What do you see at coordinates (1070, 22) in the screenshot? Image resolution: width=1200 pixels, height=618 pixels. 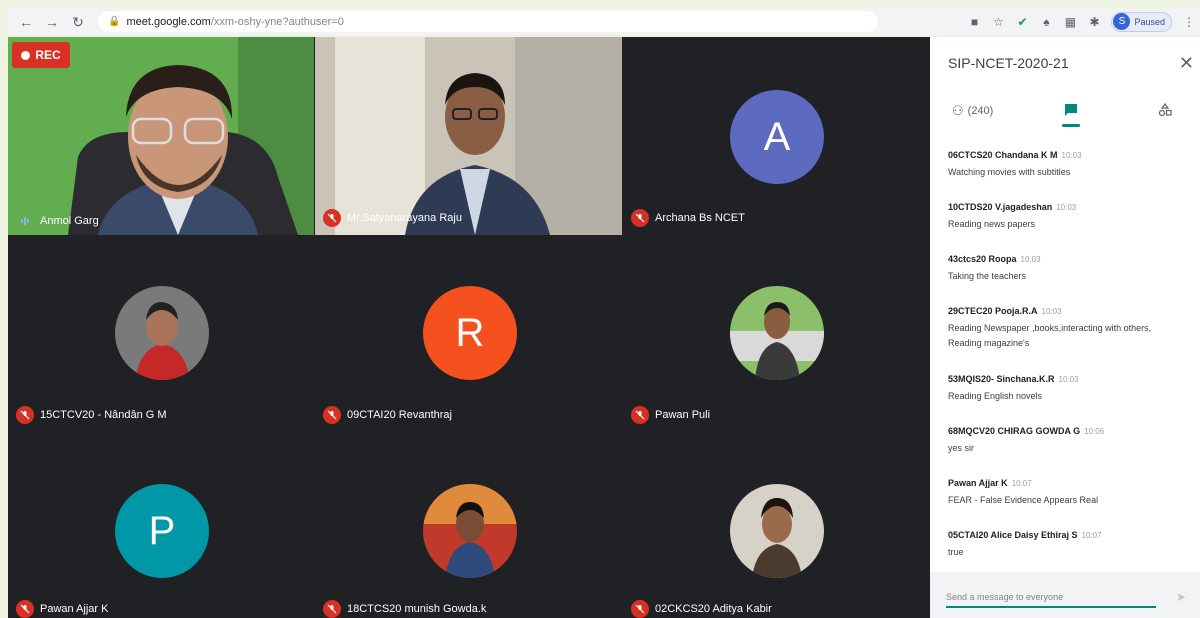 I see `grid-extension-icon: ▦` at bounding box center [1070, 22].